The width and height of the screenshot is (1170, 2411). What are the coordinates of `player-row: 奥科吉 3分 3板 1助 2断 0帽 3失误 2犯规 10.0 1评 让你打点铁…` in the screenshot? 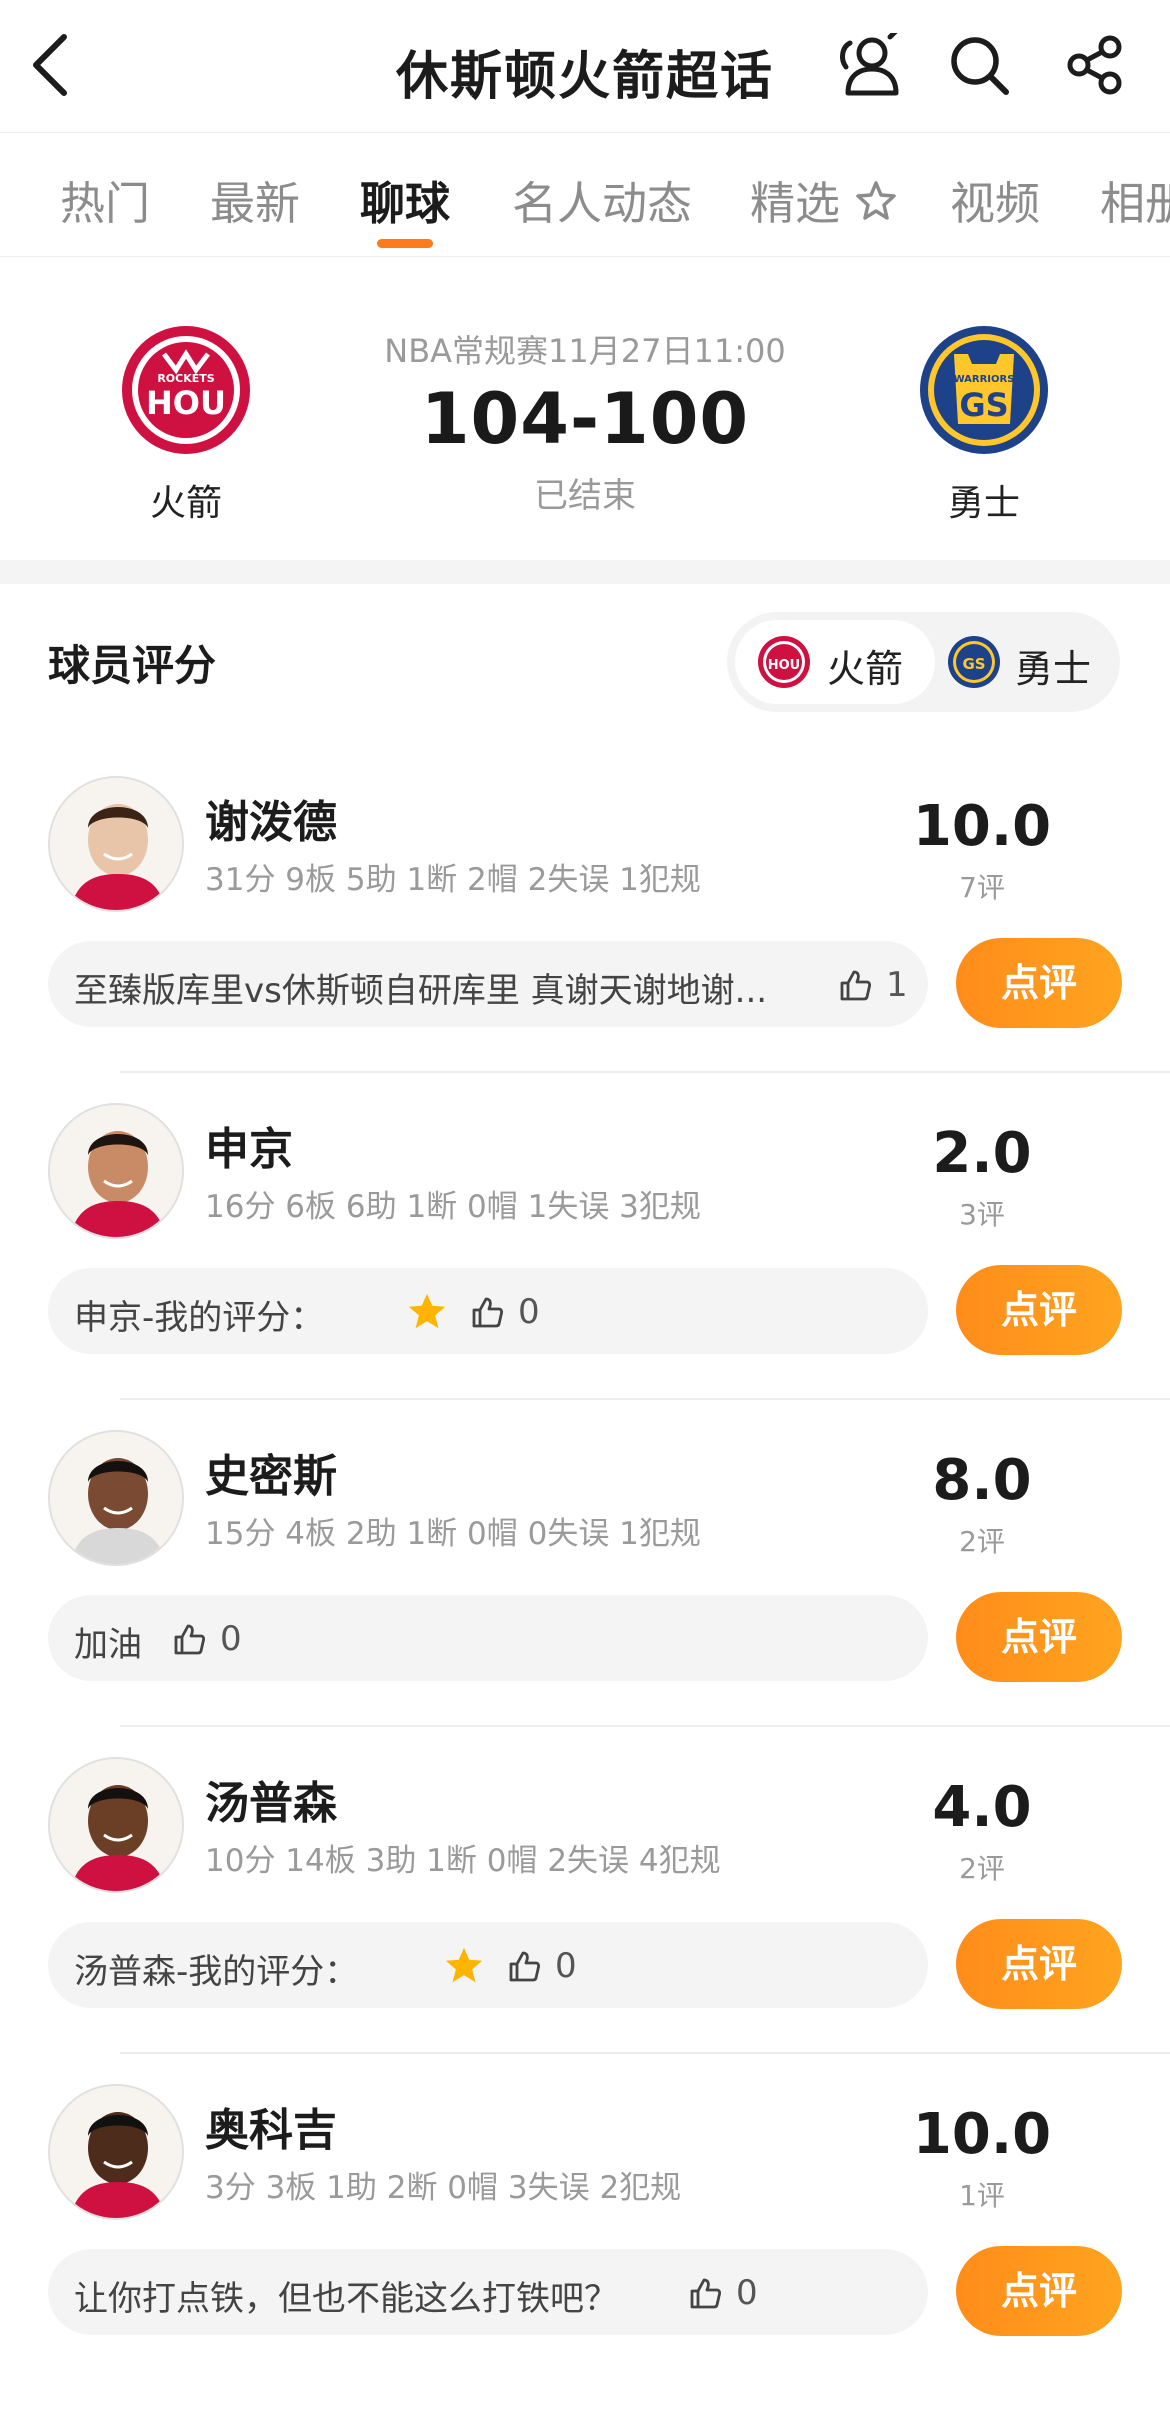 It's located at (585, 2247).